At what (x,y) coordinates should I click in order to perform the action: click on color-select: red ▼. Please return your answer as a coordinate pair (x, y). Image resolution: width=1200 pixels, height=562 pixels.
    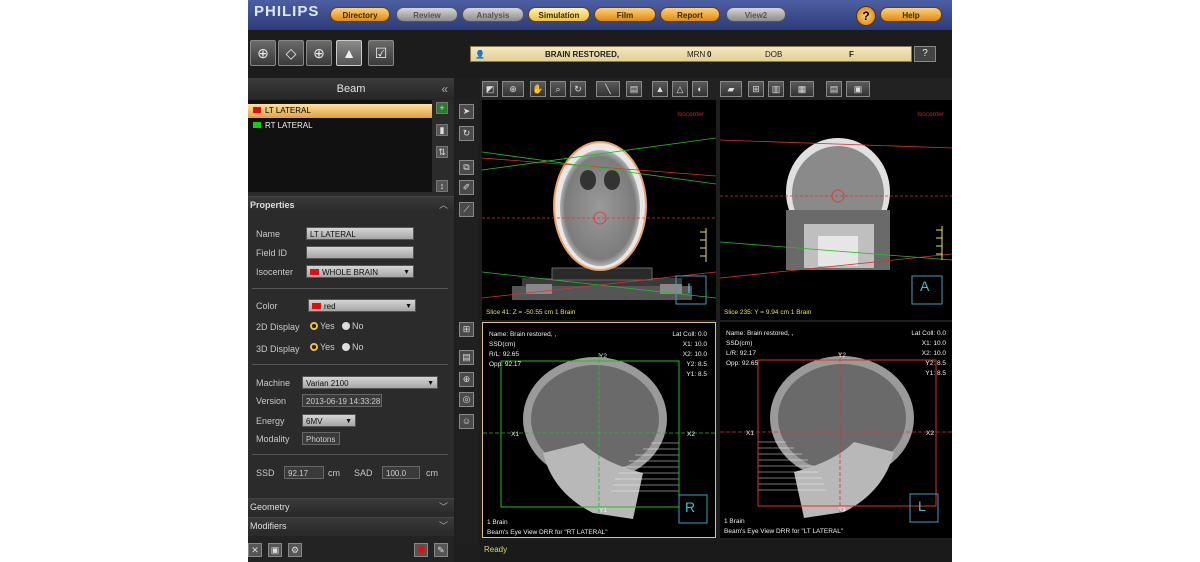
    Looking at the image, I should click on (362, 305).